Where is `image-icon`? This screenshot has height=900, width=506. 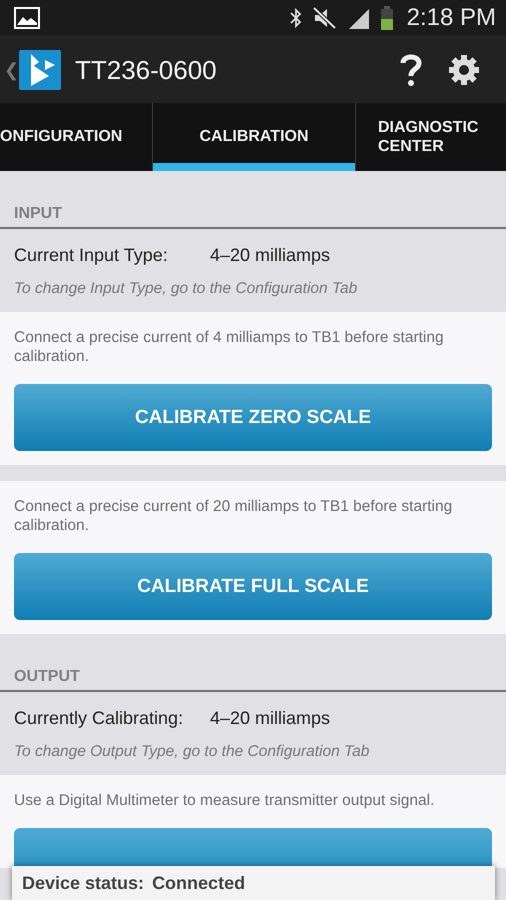
image-icon is located at coordinates (27, 18).